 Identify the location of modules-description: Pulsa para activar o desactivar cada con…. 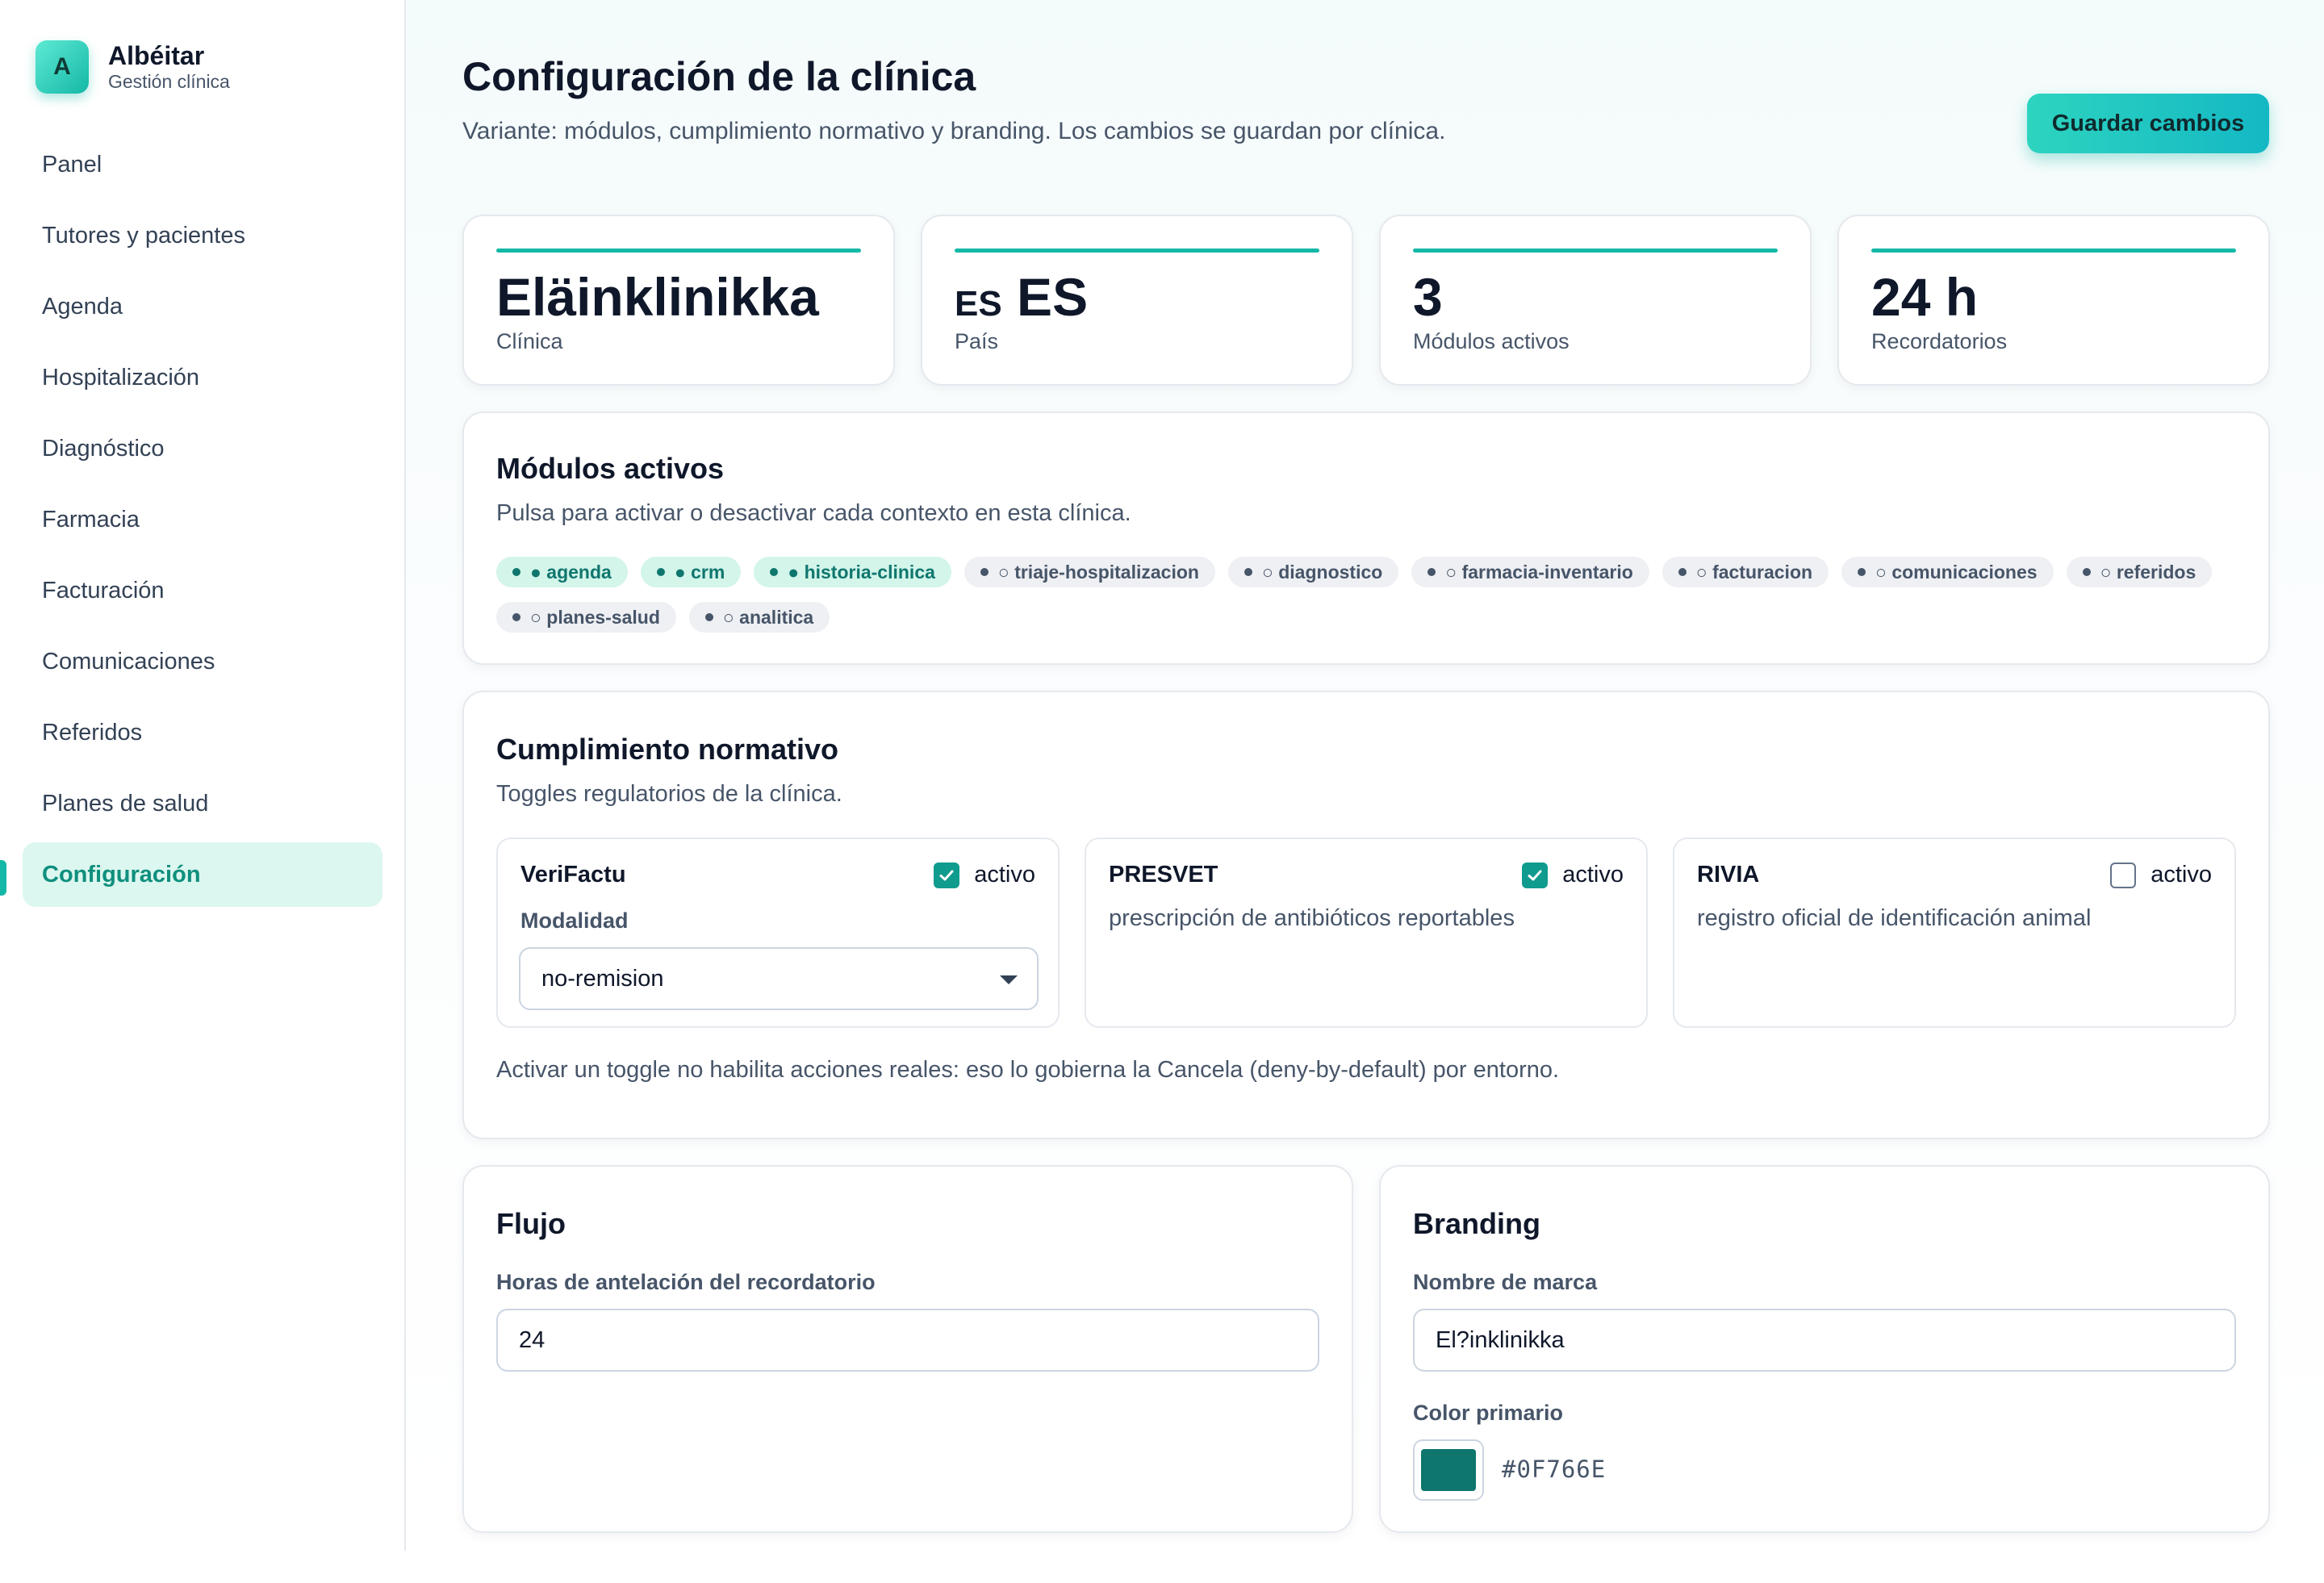
(813, 513).